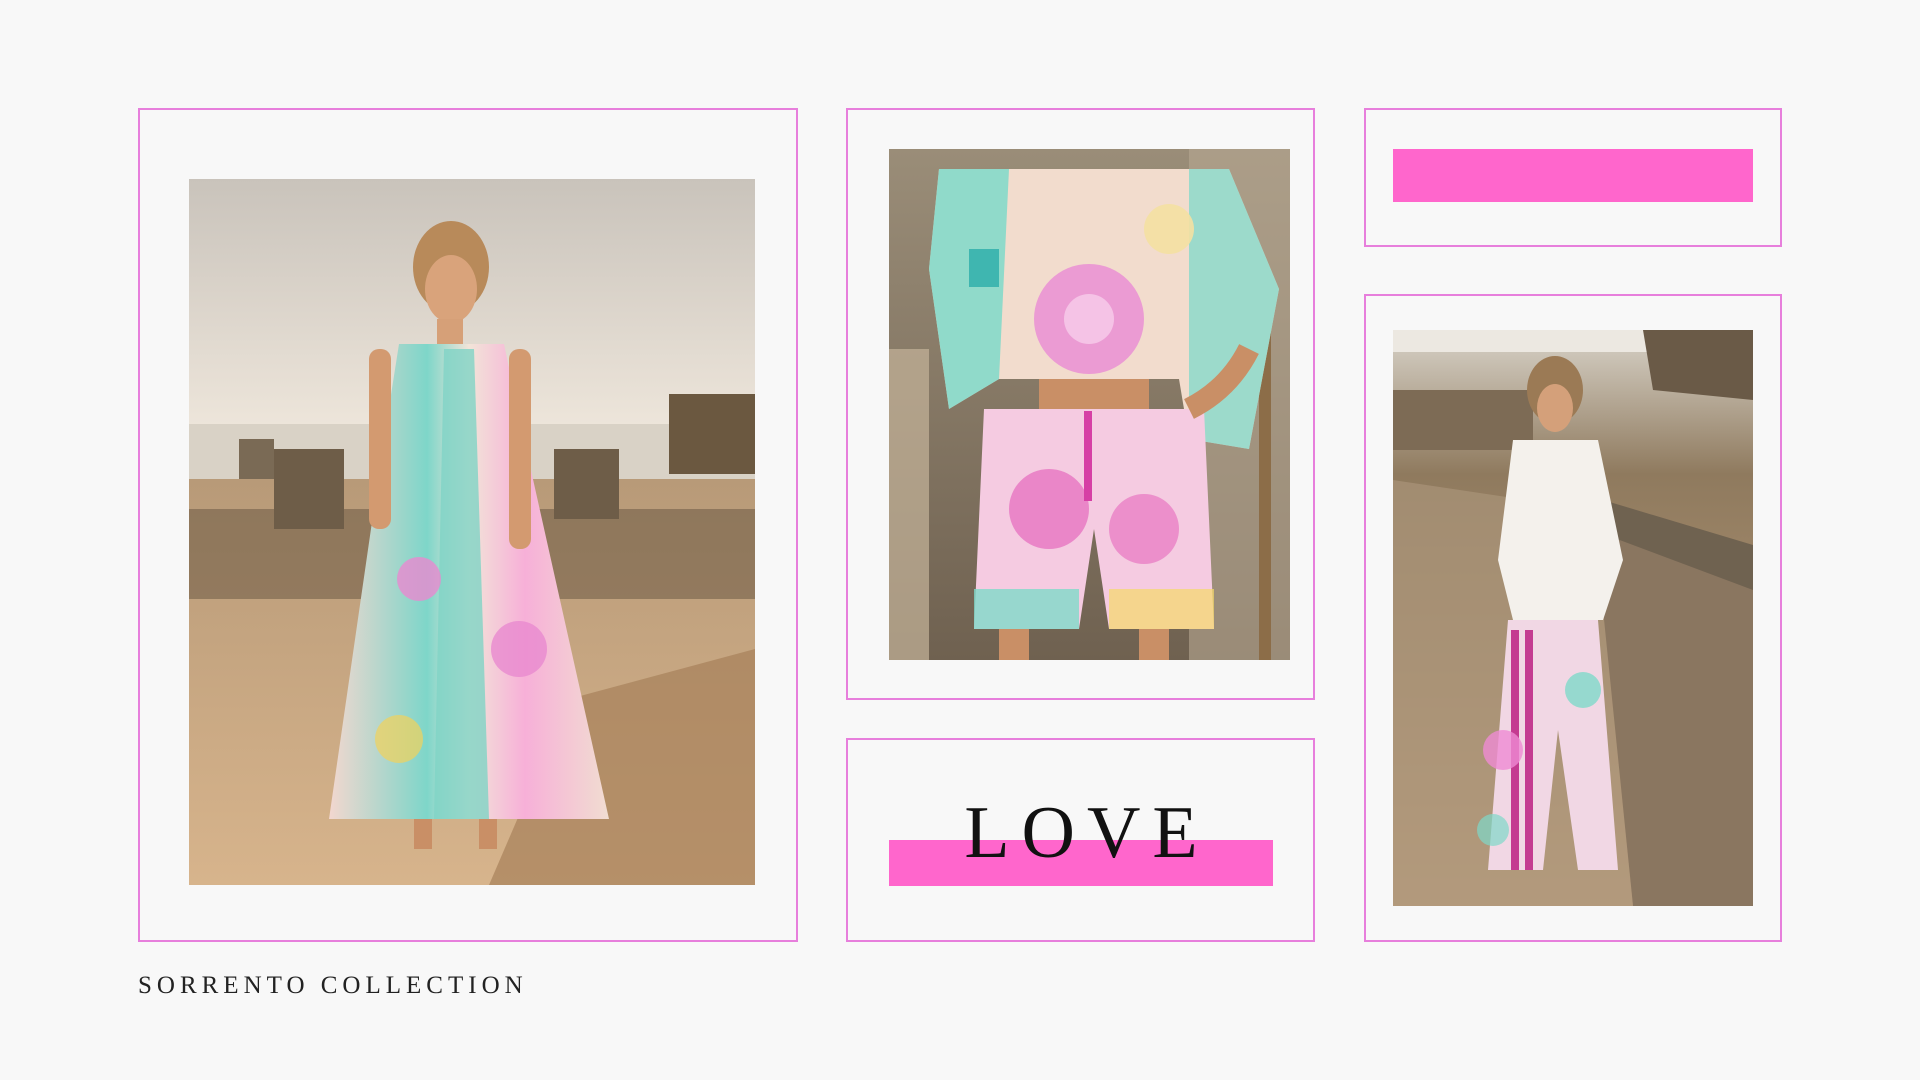 Image resolution: width=1920 pixels, height=1080 pixels. Describe the element at coordinates (1573, 175) in the screenshot. I see `pink-banner` at that location.